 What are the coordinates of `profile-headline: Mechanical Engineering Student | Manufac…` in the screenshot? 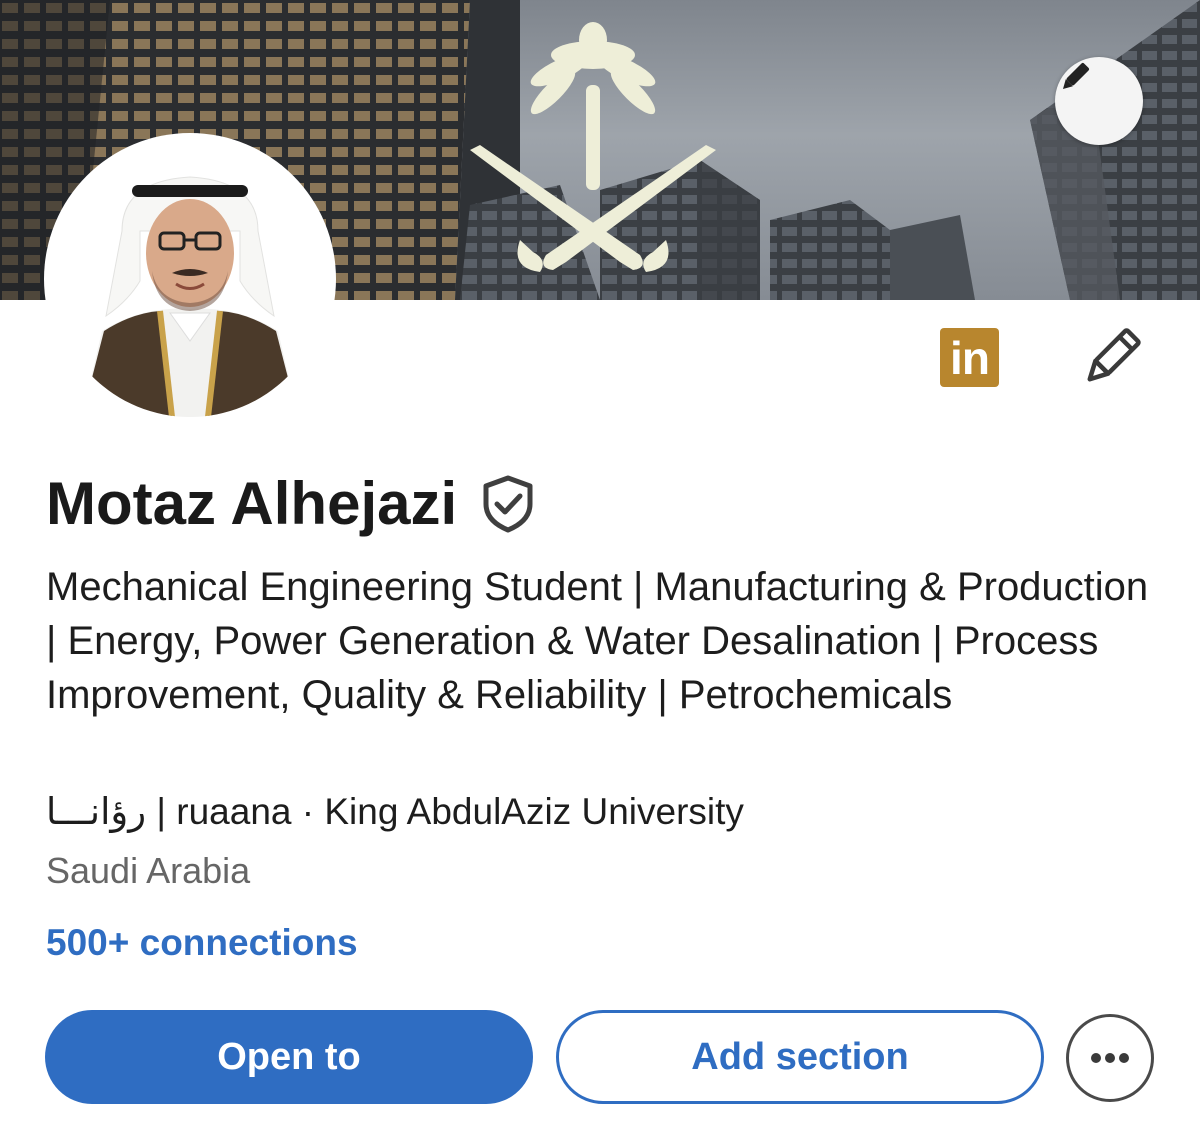 It's located at (597, 641).